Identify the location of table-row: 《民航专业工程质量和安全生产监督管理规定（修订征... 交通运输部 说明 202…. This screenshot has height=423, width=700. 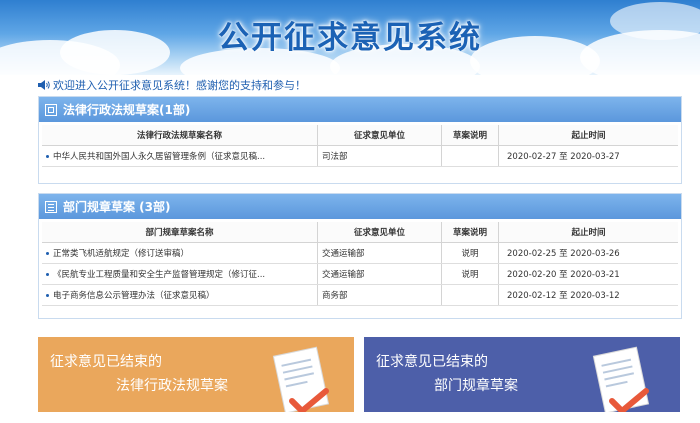
(360, 274).